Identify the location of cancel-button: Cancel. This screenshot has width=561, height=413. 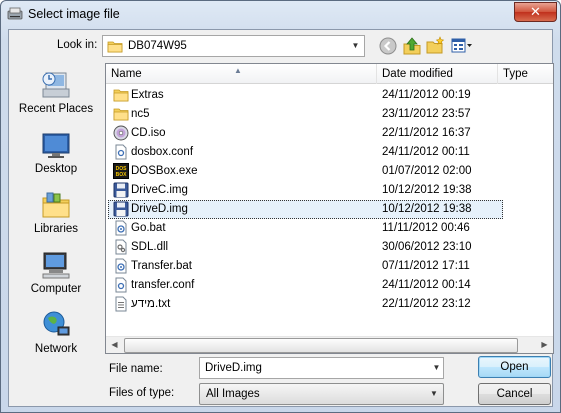
(514, 394).